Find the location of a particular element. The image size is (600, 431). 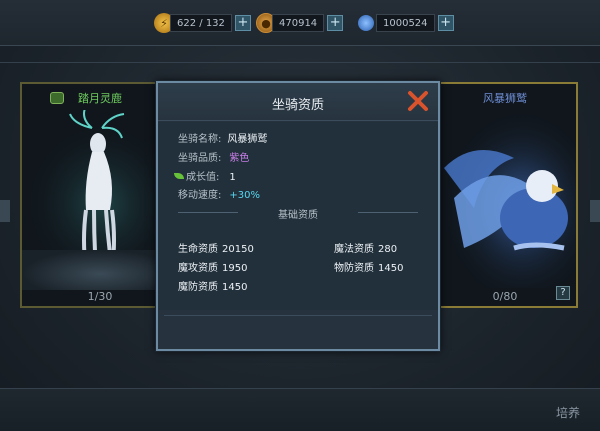

growth-row: 成长值: 1 is located at coordinates (205, 175).